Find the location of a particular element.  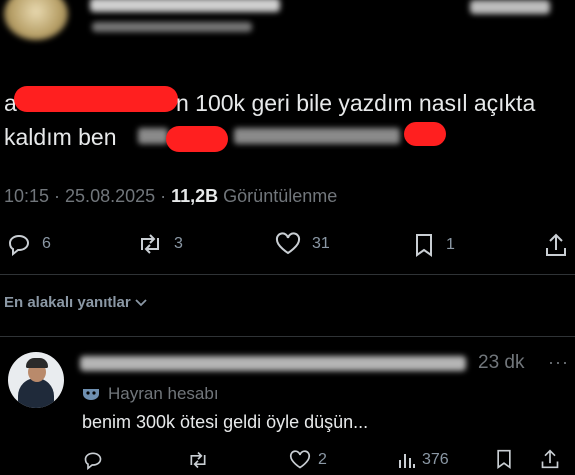

post-text-line-2: kaldım ben is located at coordinates (60, 137).